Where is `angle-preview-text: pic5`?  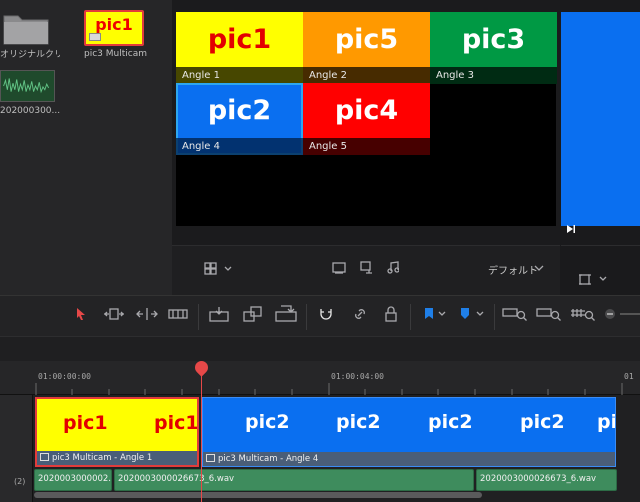 angle-preview-text: pic5 is located at coordinates (366, 39).